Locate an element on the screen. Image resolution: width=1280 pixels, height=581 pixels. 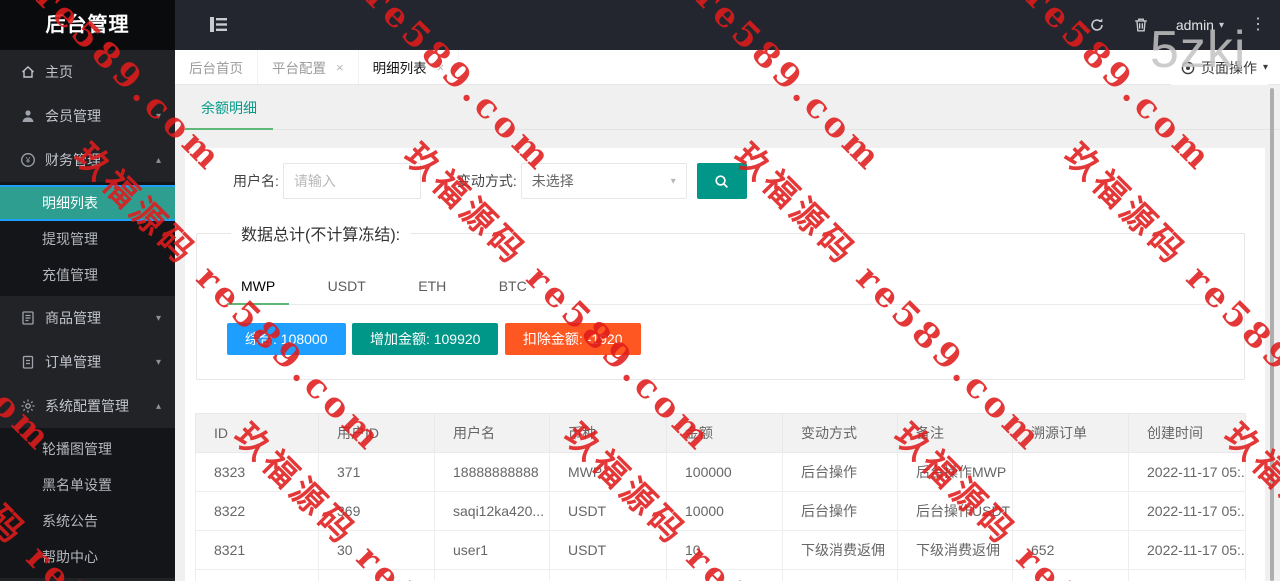
refresh-icon is located at coordinates (1097, 25).